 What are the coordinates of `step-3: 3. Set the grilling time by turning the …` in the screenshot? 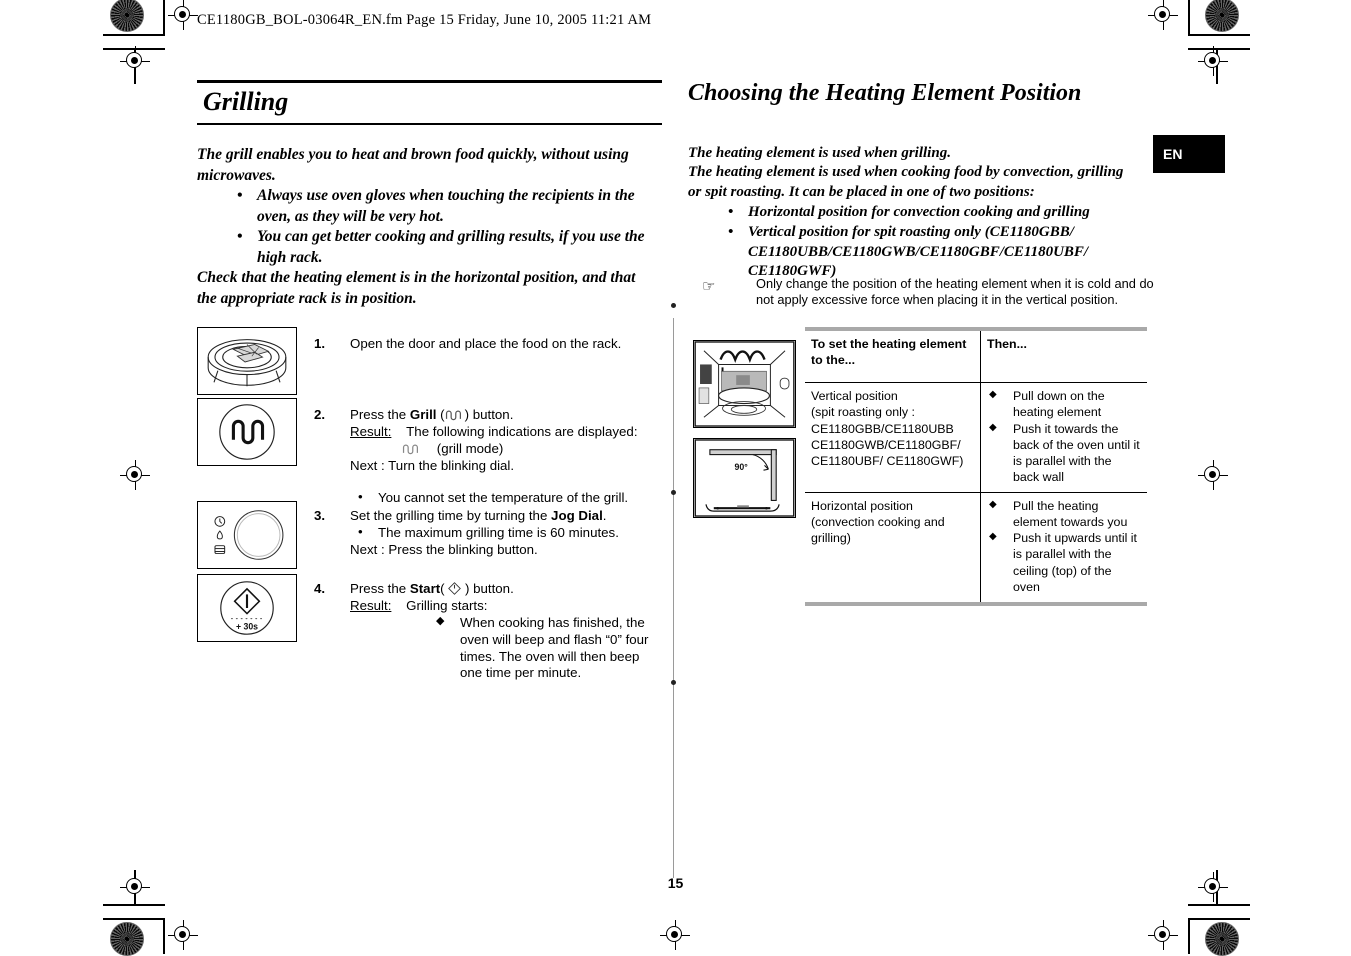 It's located at (489, 533).